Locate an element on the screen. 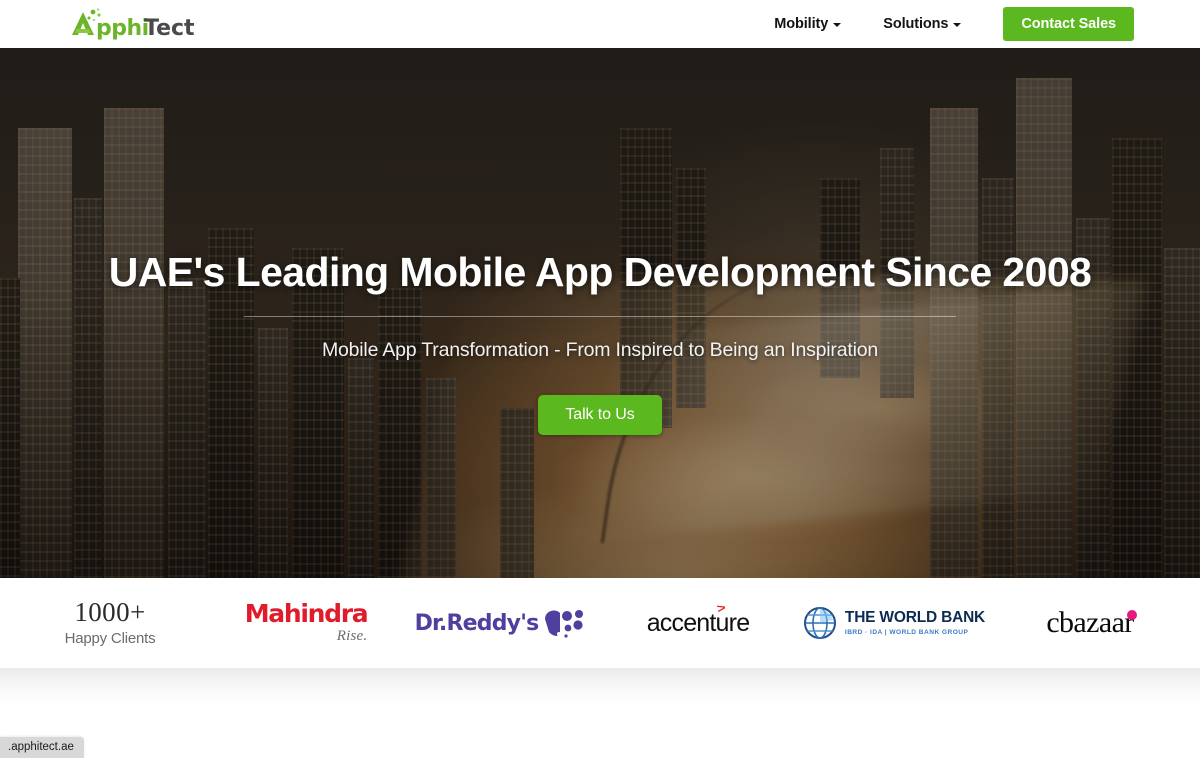 Image resolution: width=1200 pixels, height=758 pixels. client-logo-accenture: accenture > is located at coordinates (698, 619).